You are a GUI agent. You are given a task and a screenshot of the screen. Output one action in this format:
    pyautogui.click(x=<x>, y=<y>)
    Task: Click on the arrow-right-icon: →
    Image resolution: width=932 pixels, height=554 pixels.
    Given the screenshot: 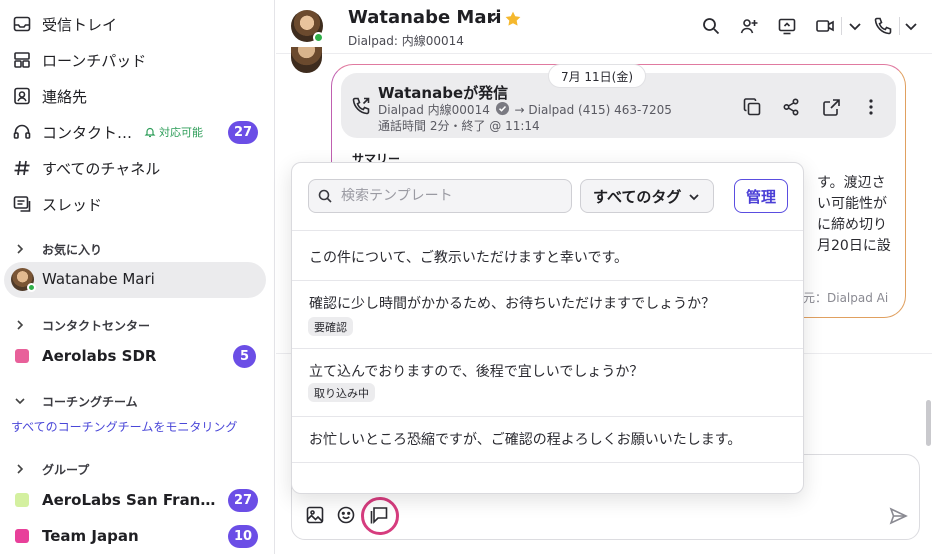 What is the action you would take?
    pyautogui.click(x=519, y=110)
    